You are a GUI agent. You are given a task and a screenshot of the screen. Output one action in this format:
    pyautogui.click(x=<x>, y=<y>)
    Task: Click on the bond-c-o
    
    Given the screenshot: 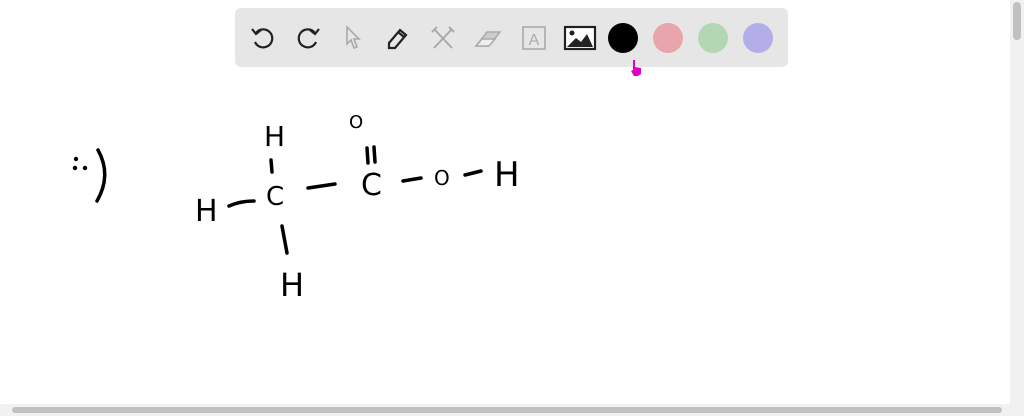 What is the action you would take?
    pyautogui.click(x=412, y=179)
    